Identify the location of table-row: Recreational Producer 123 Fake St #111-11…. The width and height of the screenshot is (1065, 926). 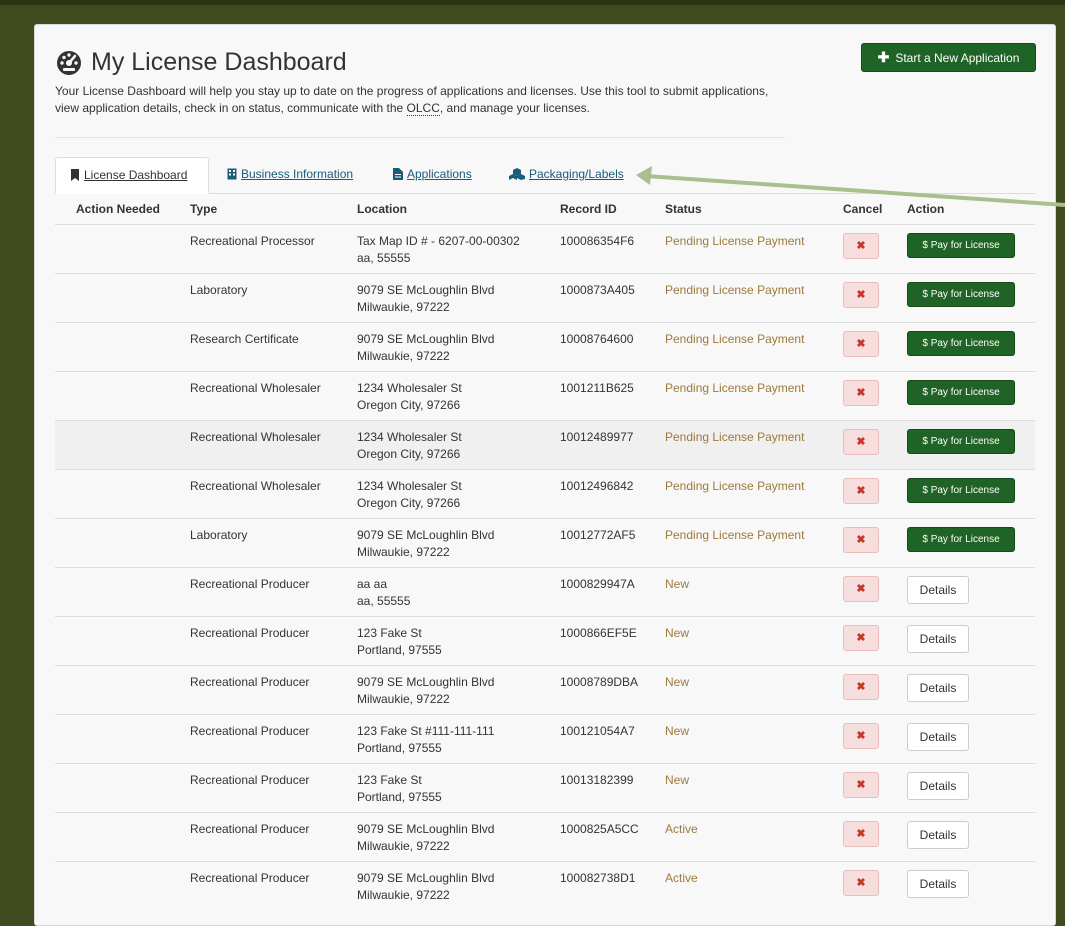
(545, 739).